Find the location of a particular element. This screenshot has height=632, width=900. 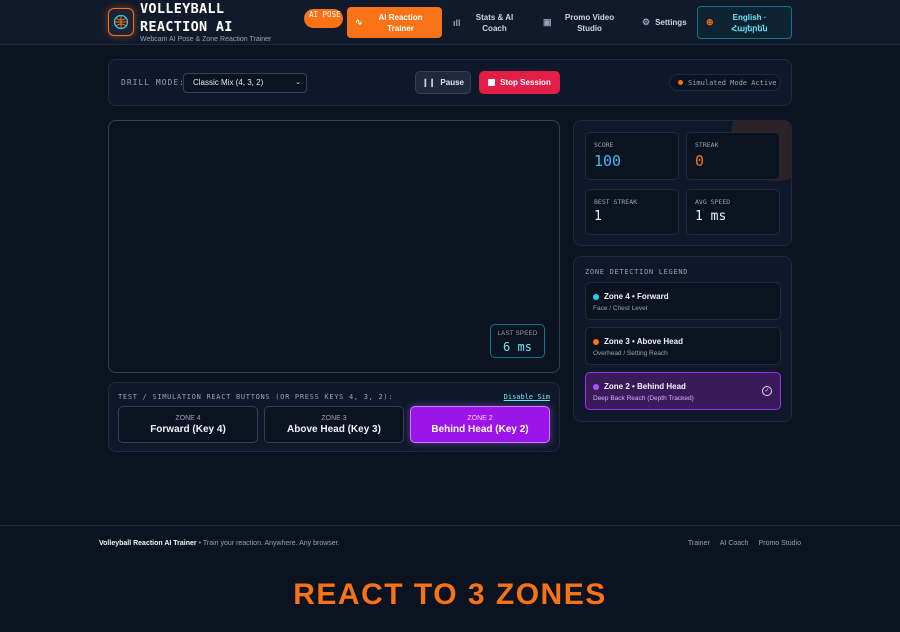

zone-number: ZONE 2 is located at coordinates (480, 418).